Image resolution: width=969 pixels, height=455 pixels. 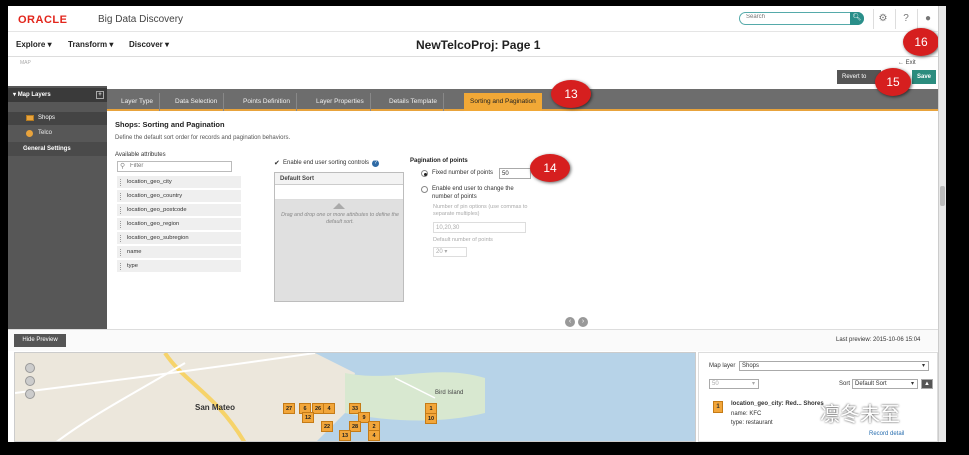 What do you see at coordinates (215, 407) in the screenshot?
I see `map-label-san-mateo: San Mateo` at bounding box center [215, 407].